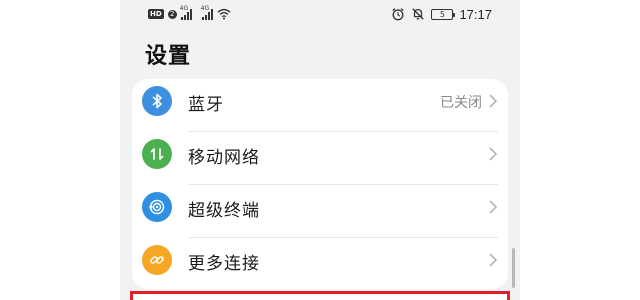 Image resolution: width=640 pixels, height=300 pixels. Describe the element at coordinates (475, 14) in the screenshot. I see `status-time: 17:17` at that location.